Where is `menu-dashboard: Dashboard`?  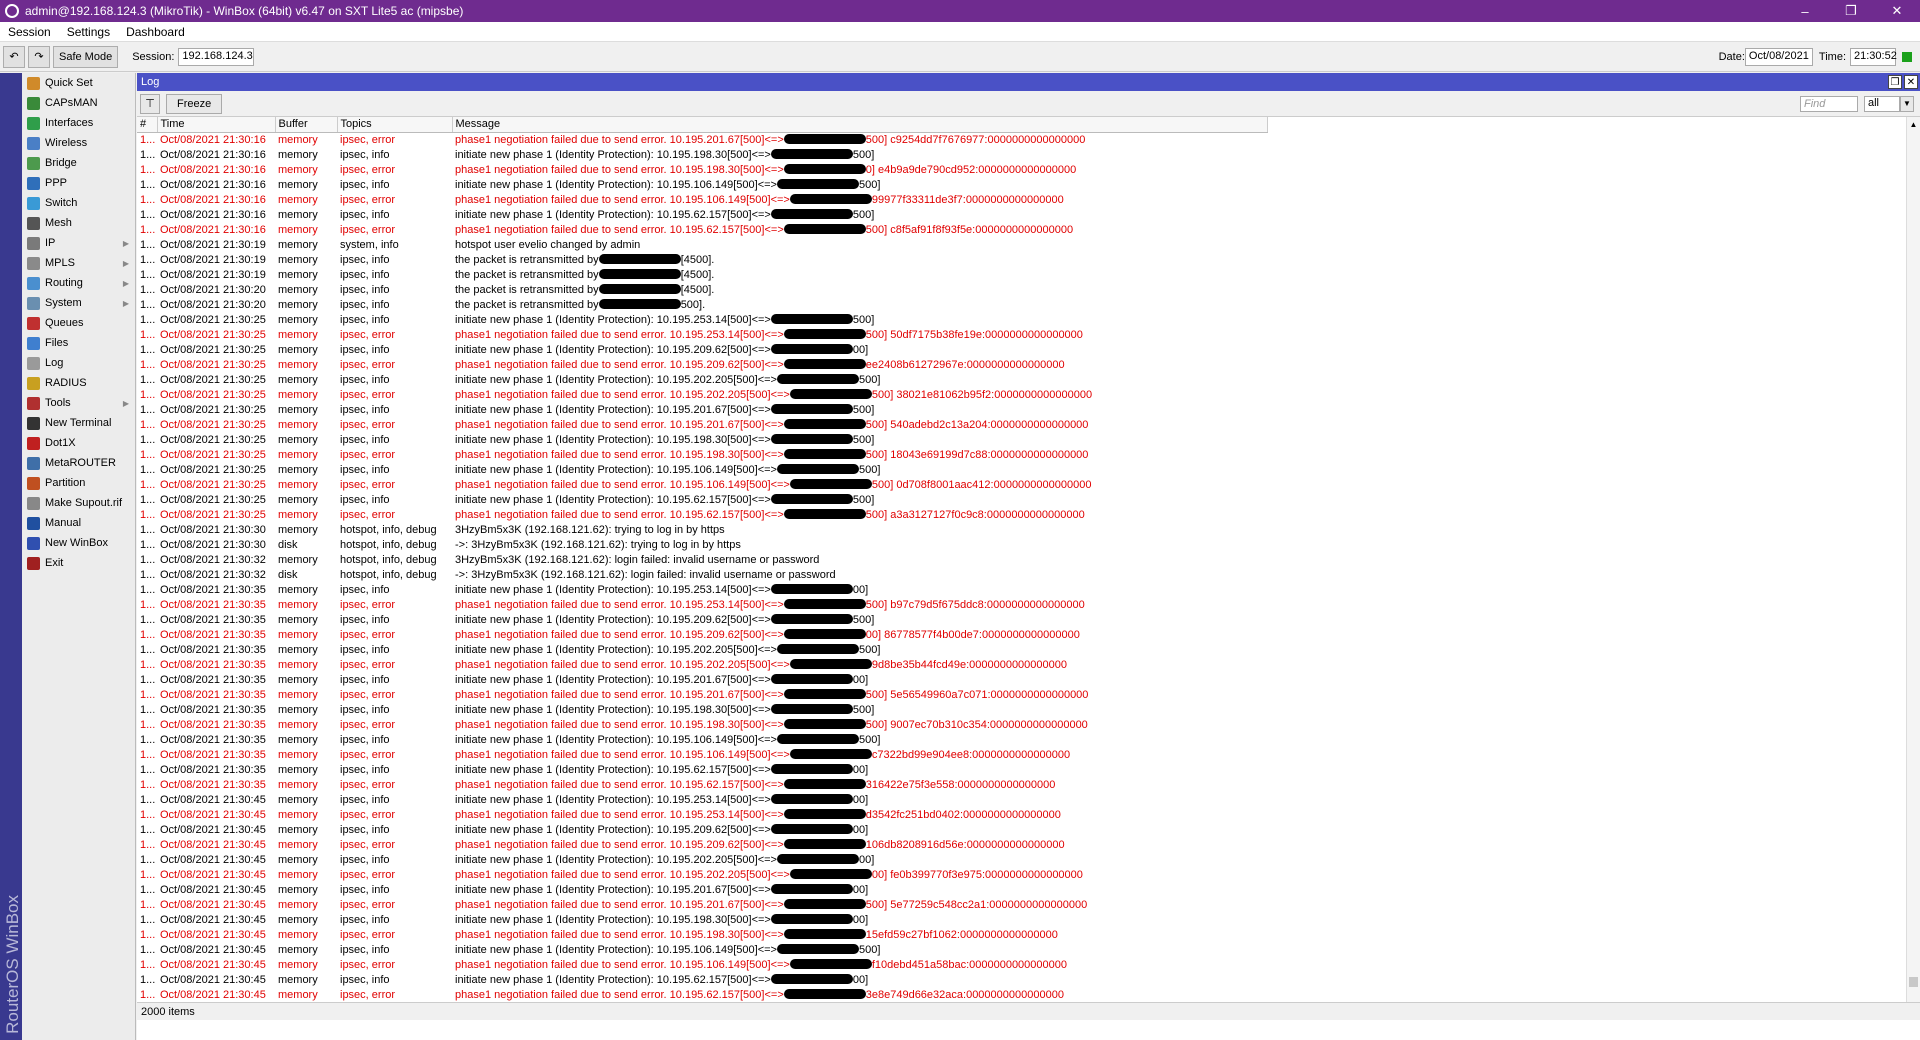
menu-dashboard: Dashboard is located at coordinates (155, 32).